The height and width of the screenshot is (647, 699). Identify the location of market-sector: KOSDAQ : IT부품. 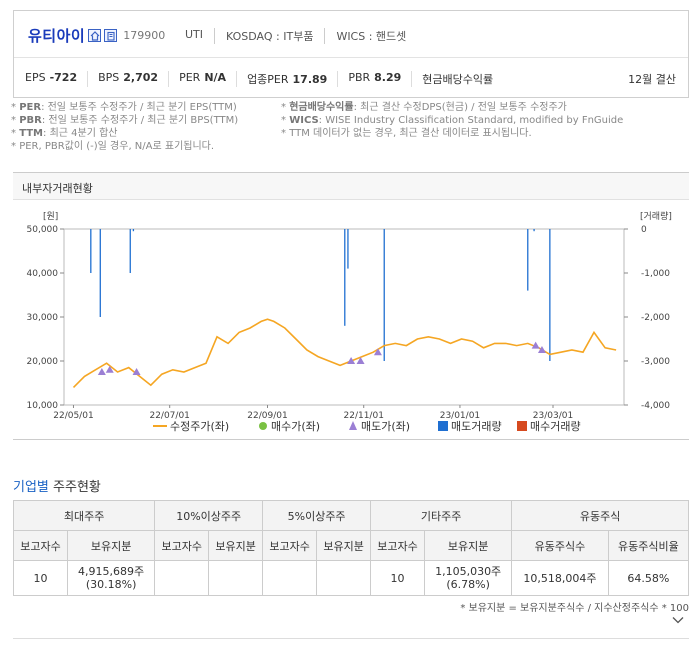
(269, 36).